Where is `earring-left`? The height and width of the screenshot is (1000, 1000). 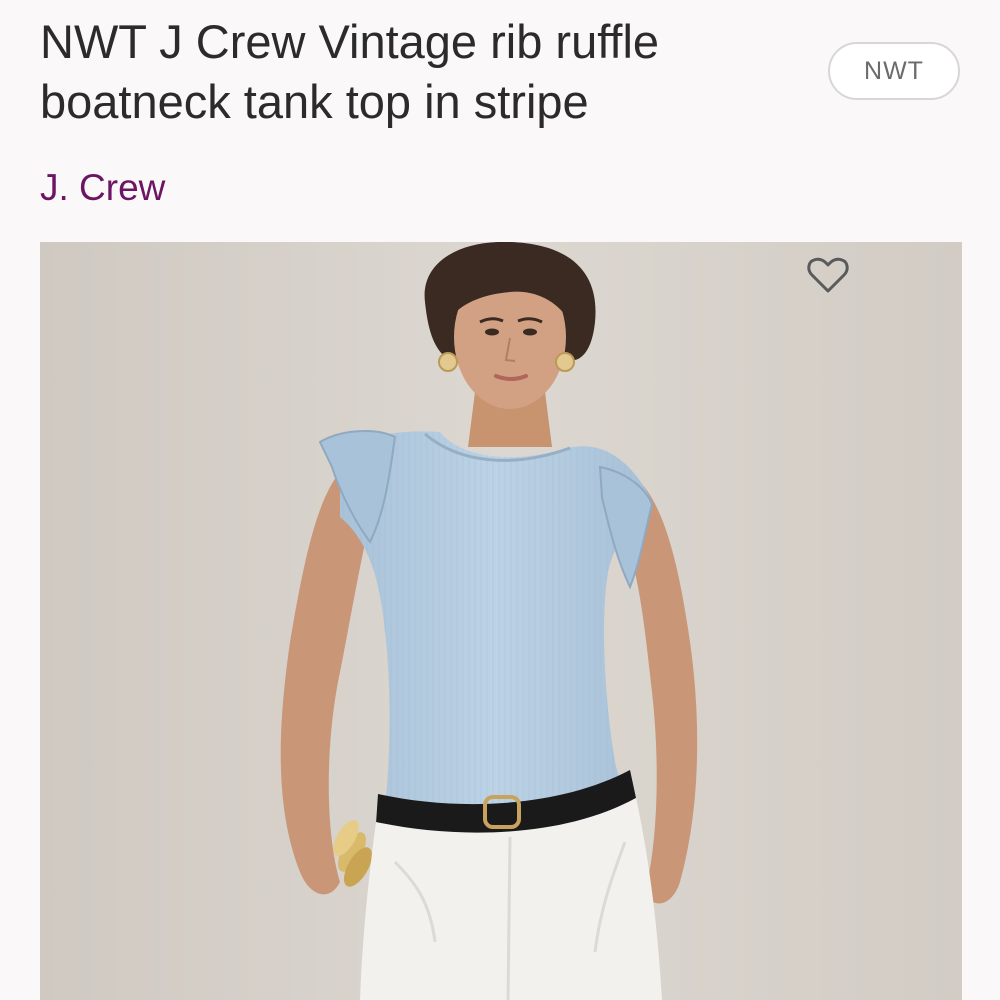
earring-left is located at coordinates (448, 362).